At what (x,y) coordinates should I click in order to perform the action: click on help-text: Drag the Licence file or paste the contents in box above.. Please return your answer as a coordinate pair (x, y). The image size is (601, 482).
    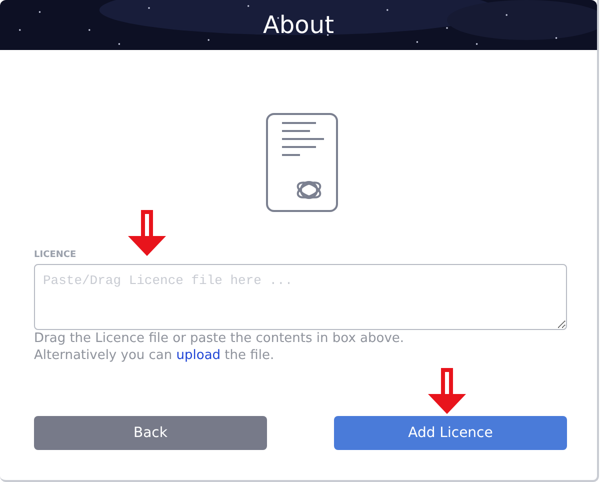
    Looking at the image, I should click on (220, 338).